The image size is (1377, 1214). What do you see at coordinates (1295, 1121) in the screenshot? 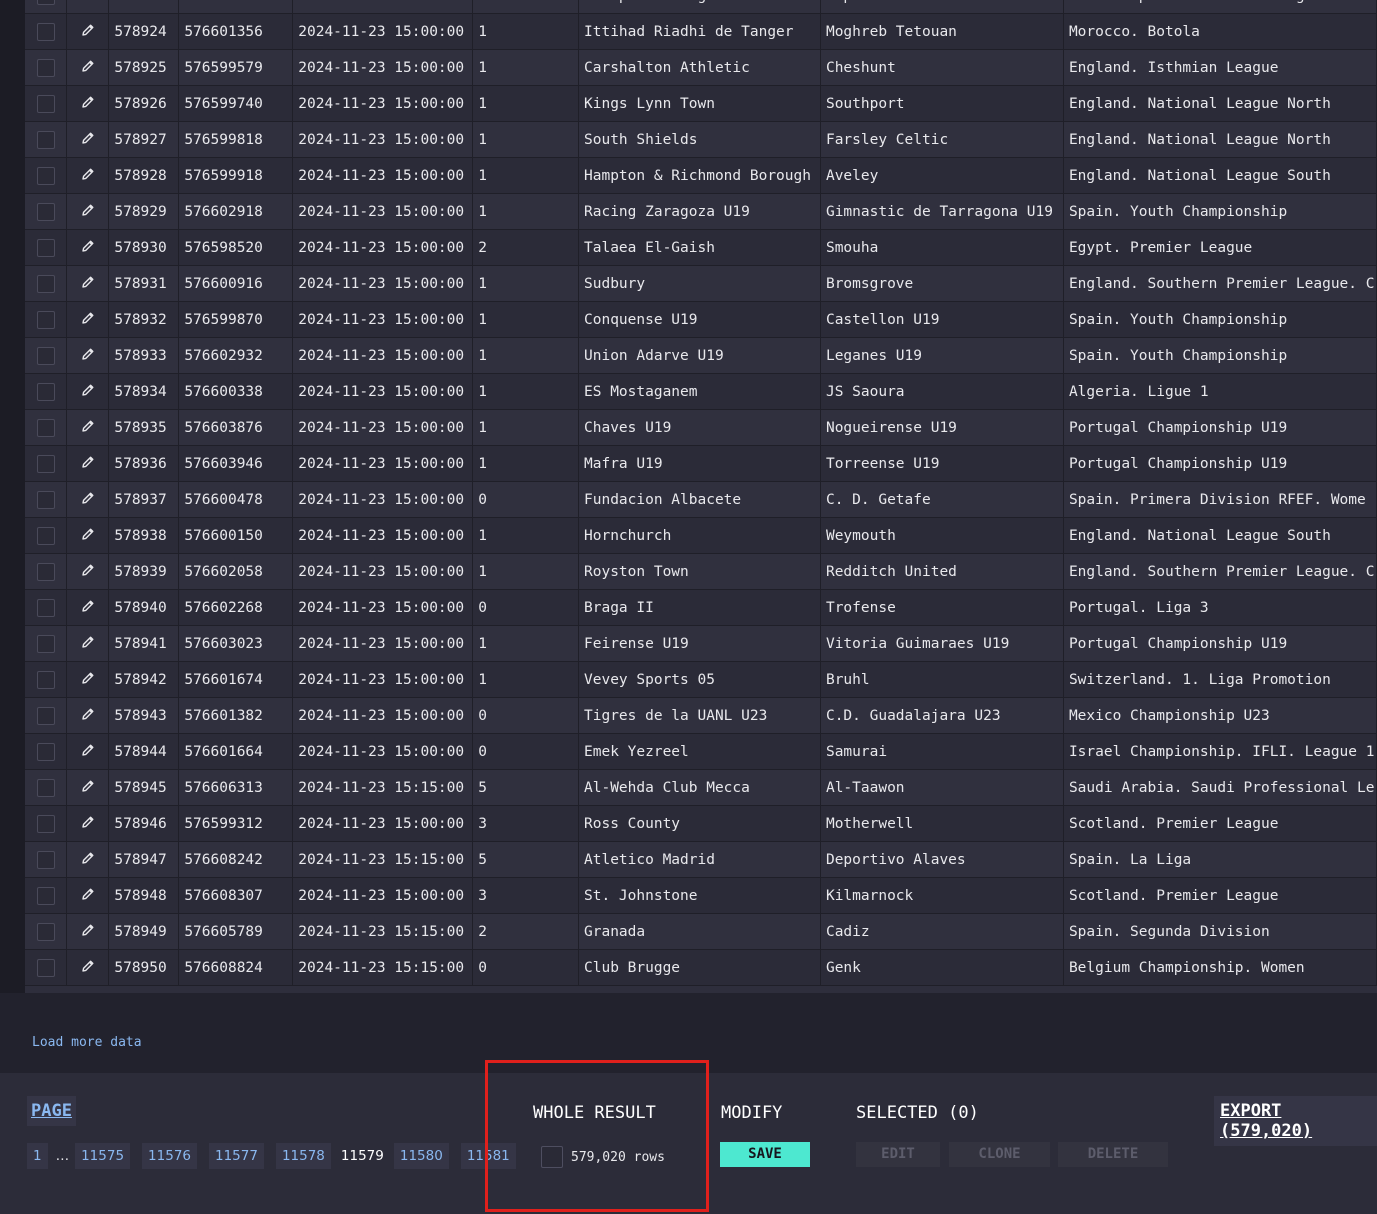
I see `export-button: EXPORT (579,020)` at bounding box center [1295, 1121].